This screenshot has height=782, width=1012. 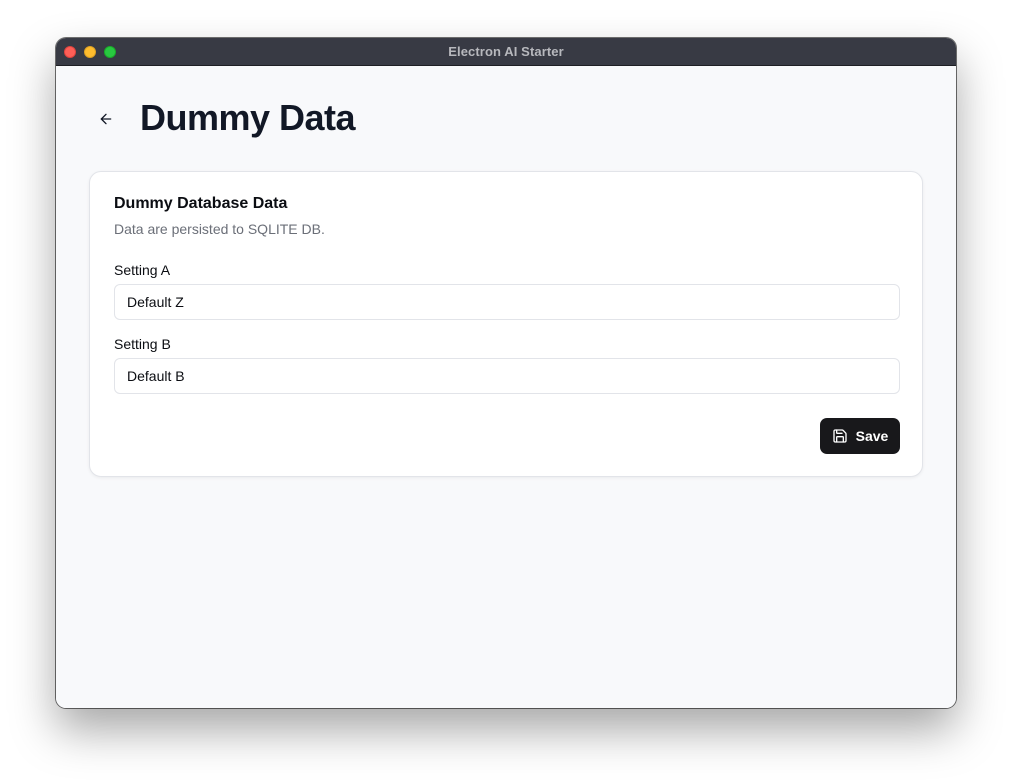 What do you see at coordinates (248, 117) in the screenshot?
I see `page-title: Dummy Data` at bounding box center [248, 117].